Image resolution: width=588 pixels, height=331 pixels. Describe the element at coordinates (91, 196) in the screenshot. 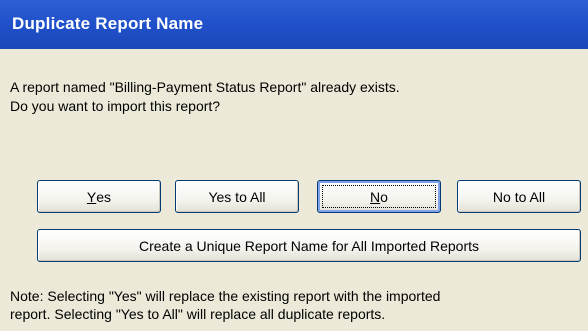

I see `yes-button-mnemonic: Y` at that location.